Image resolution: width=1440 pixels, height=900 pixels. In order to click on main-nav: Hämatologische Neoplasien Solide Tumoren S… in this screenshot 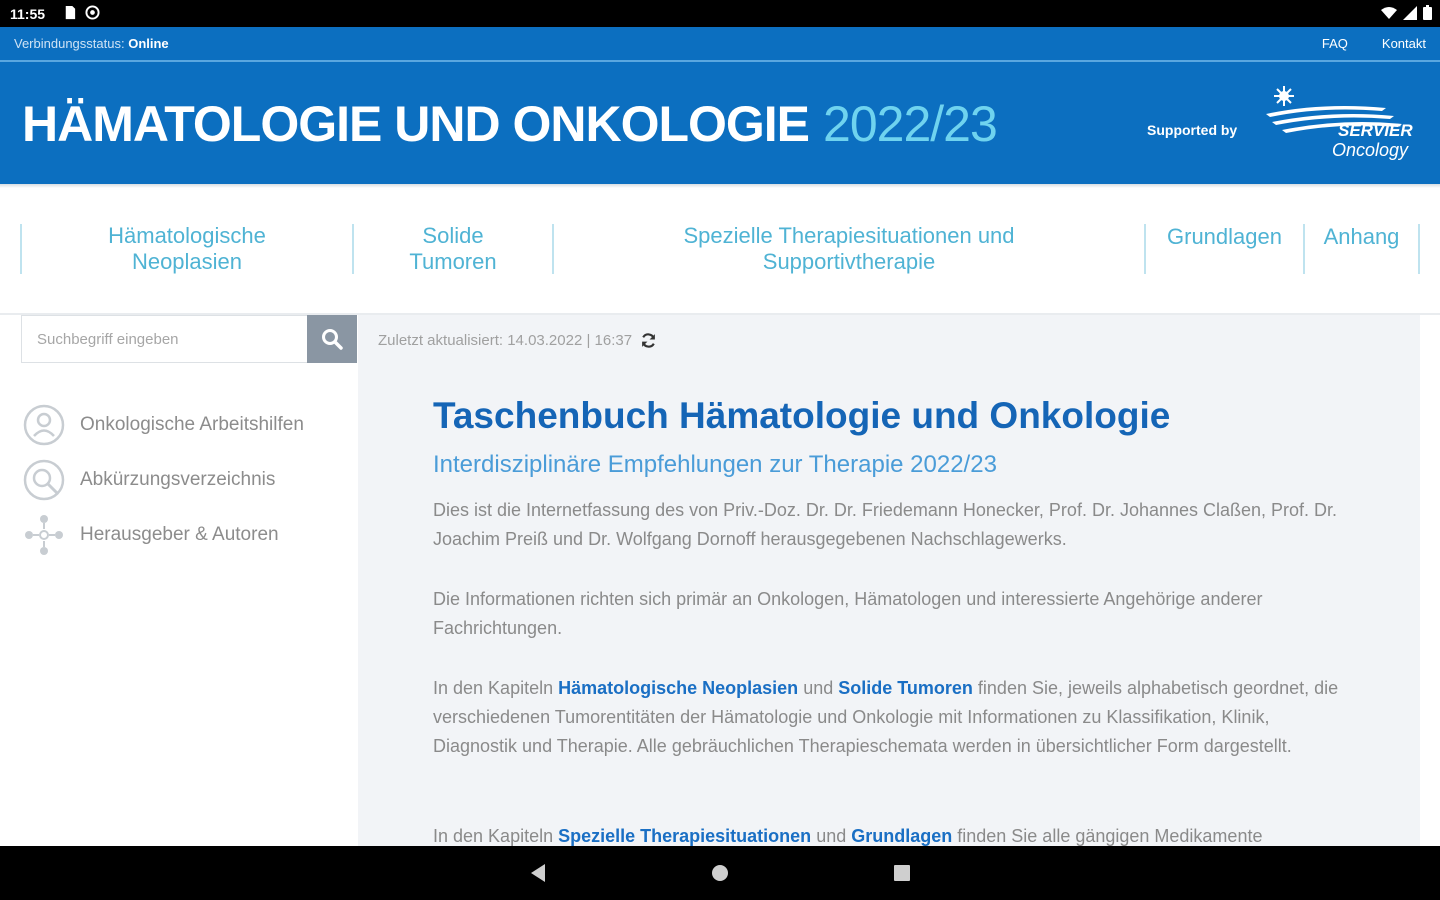, I will do `click(720, 251)`.